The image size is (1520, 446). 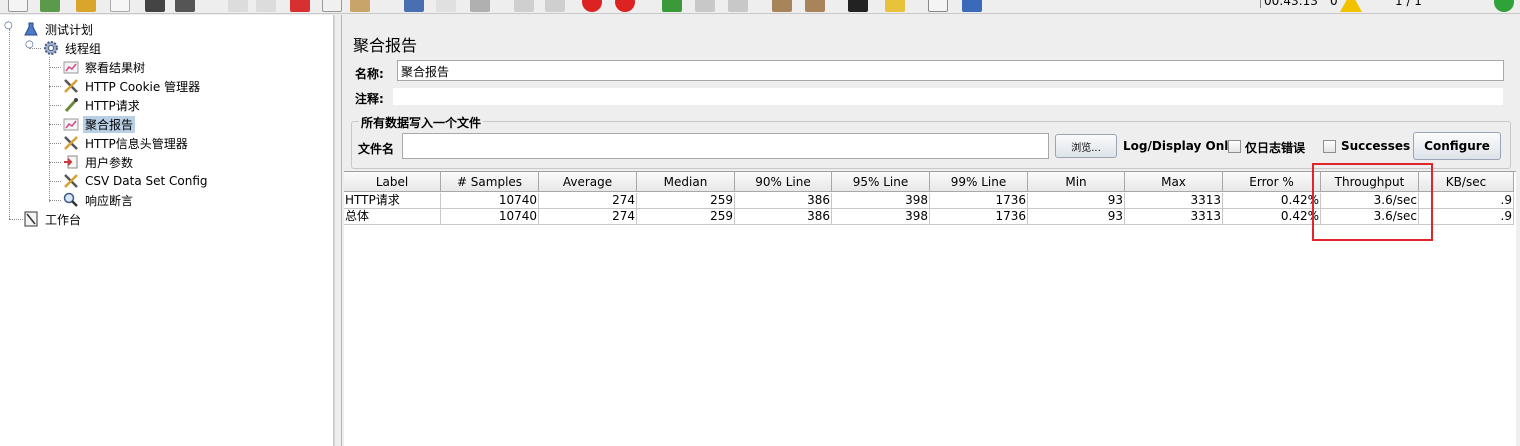 What do you see at coordinates (725, 146) in the screenshot?
I see `filename-field` at bounding box center [725, 146].